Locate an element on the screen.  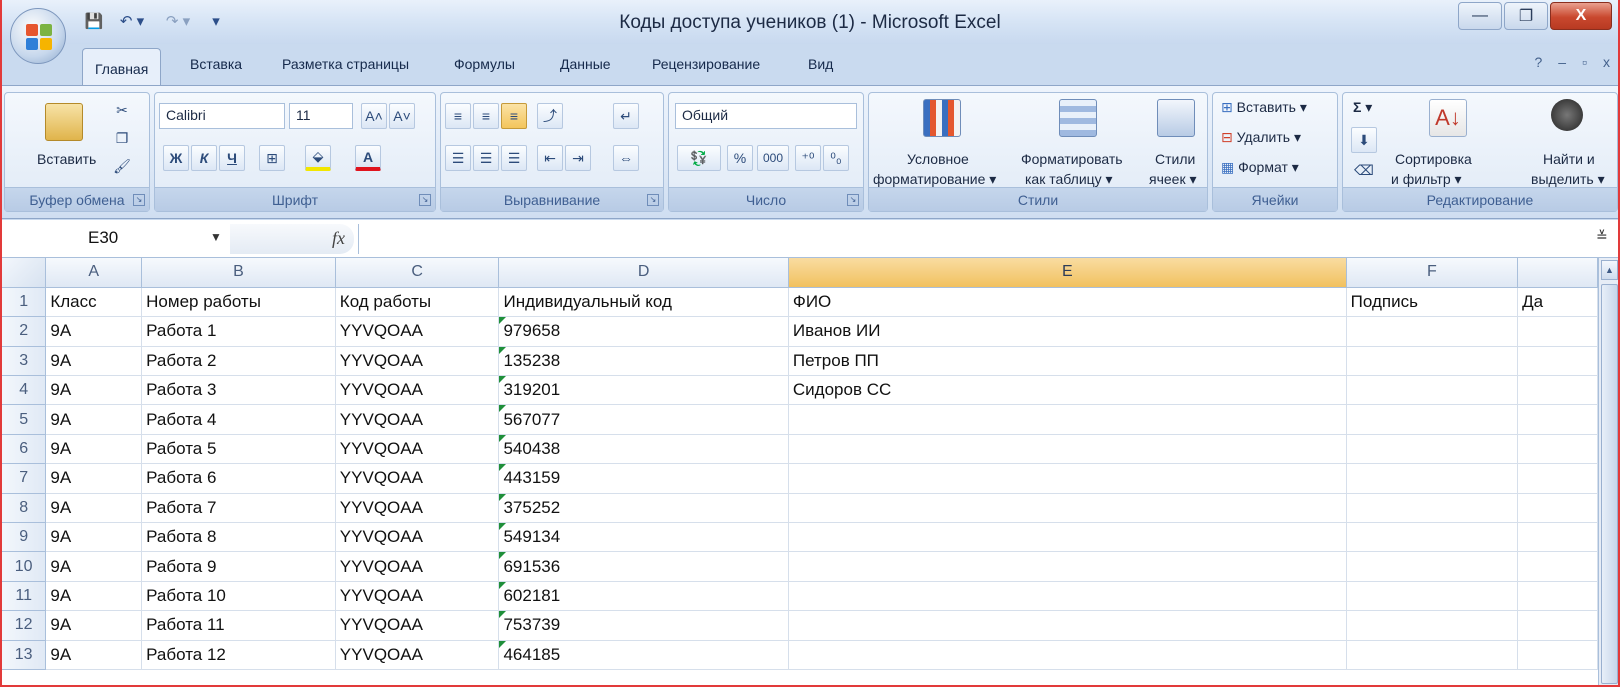
percent-style-button: % is located at coordinates (740, 158).